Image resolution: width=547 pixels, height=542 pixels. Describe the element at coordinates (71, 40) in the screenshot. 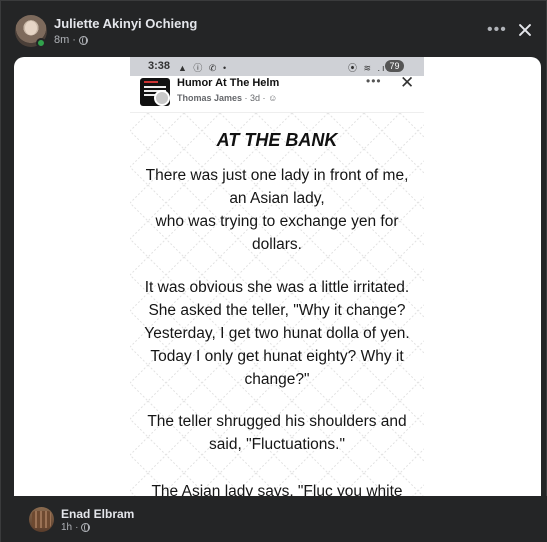

I see `post-meta: 8m ·` at that location.